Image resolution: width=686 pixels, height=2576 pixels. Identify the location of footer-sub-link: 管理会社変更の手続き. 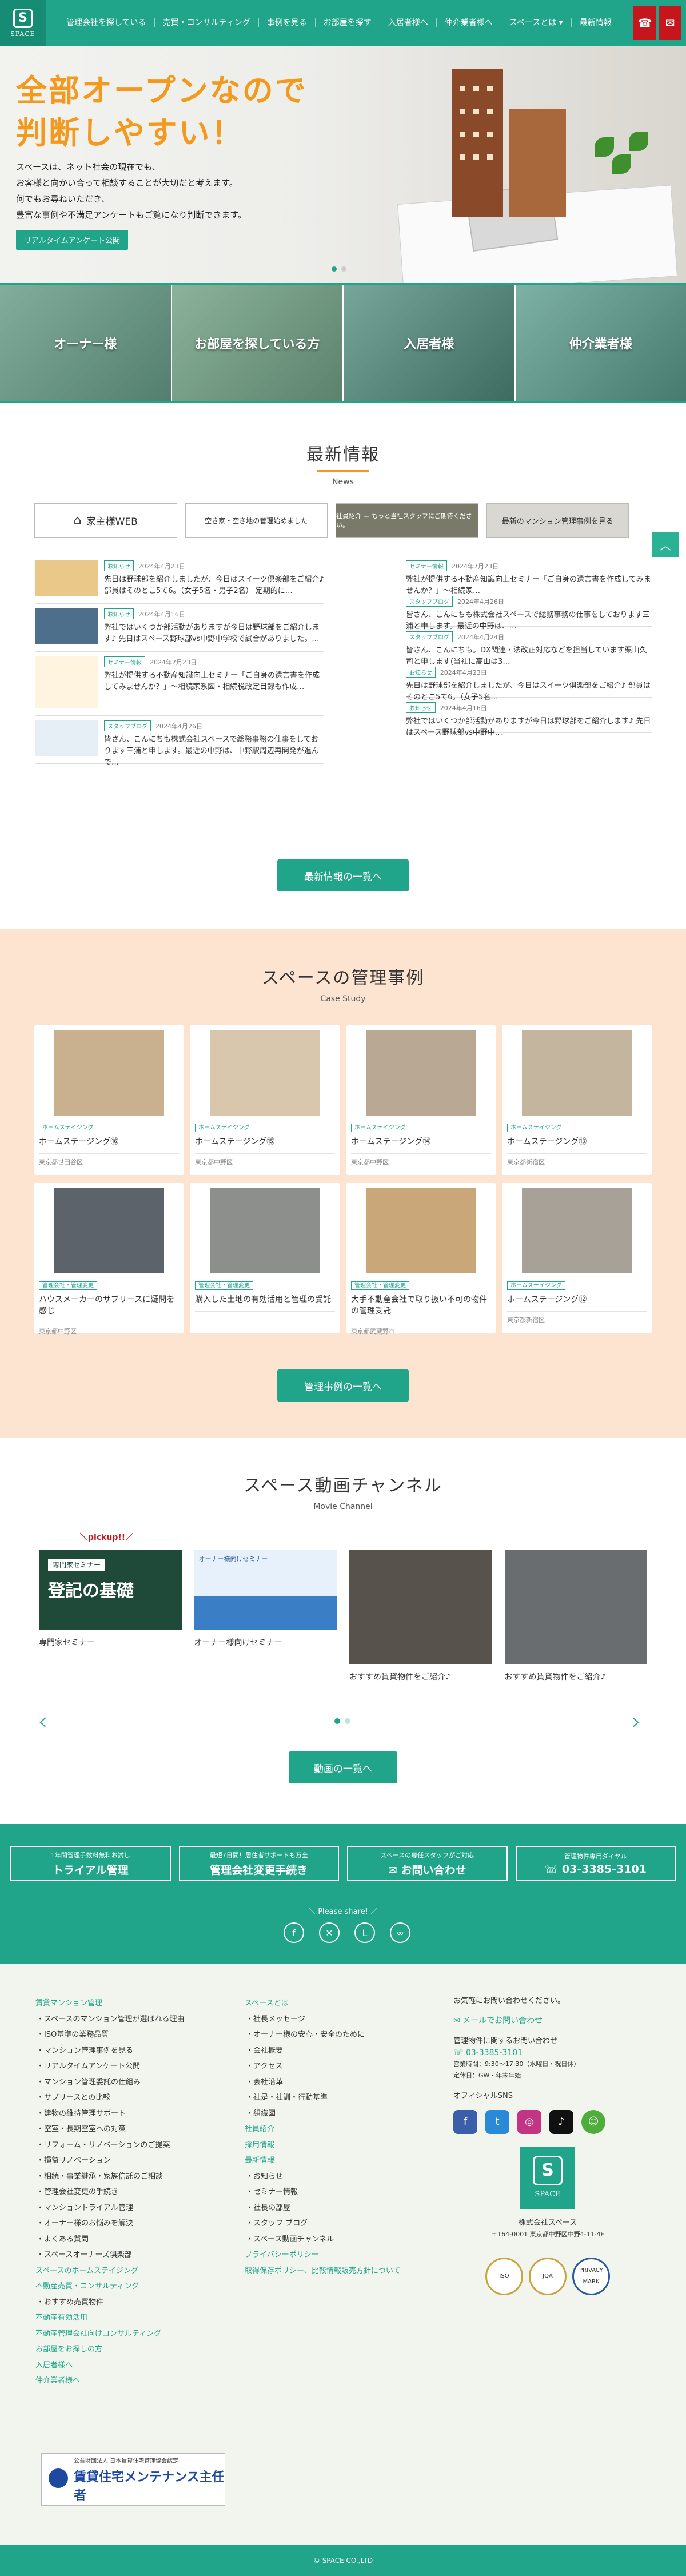
(109, 2192).